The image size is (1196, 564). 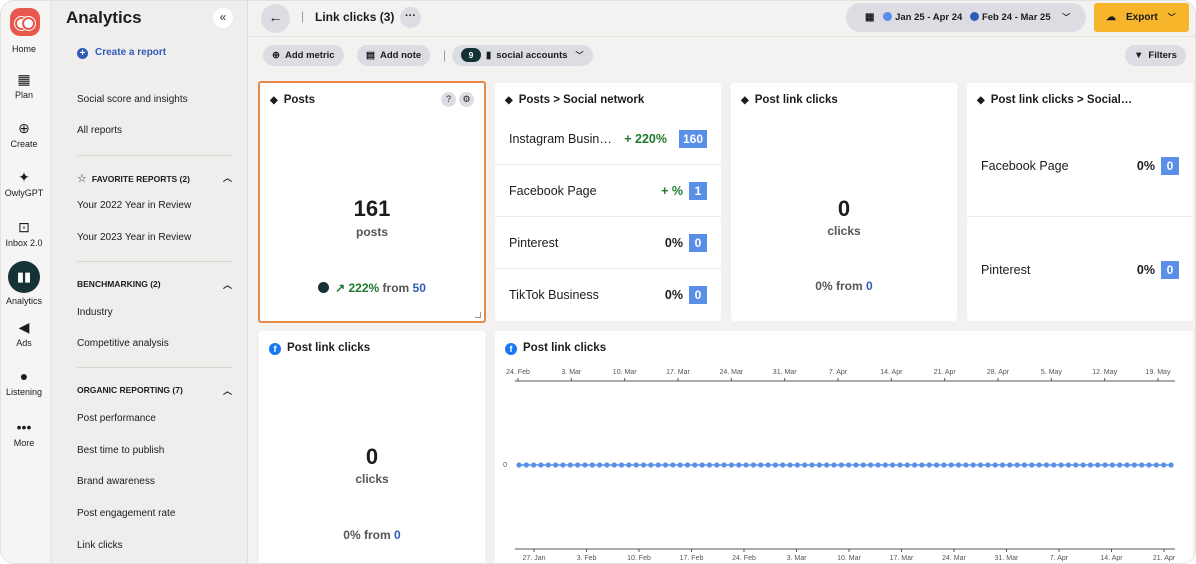 What do you see at coordinates (1155, 55) in the screenshot?
I see `filters-button: ▼ Filters` at bounding box center [1155, 55].